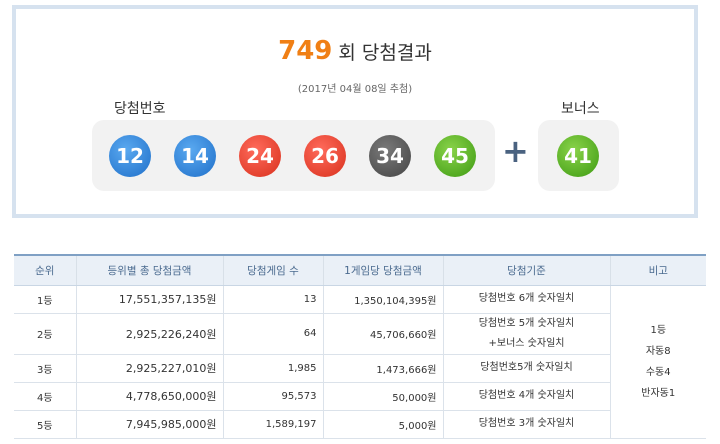  Describe the element at coordinates (580, 109) in the screenshot. I see `bonus-number-label: 보너스` at that location.